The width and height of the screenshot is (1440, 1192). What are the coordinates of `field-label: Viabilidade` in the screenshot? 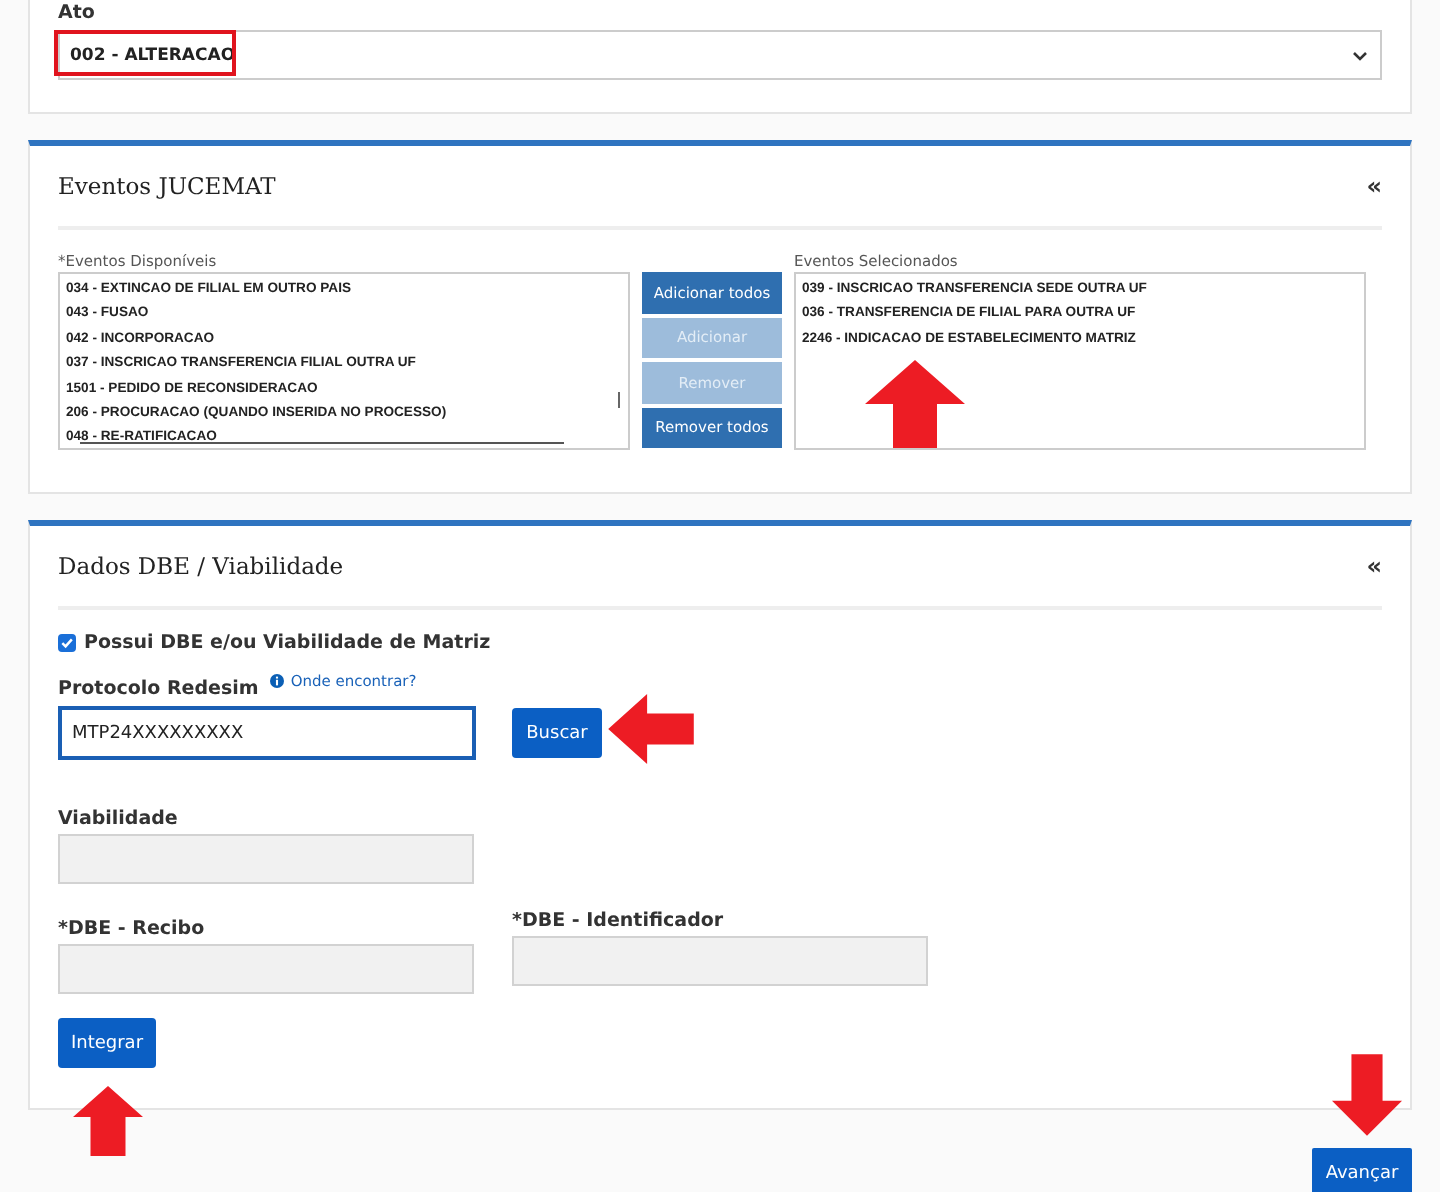 It's located at (119, 819).